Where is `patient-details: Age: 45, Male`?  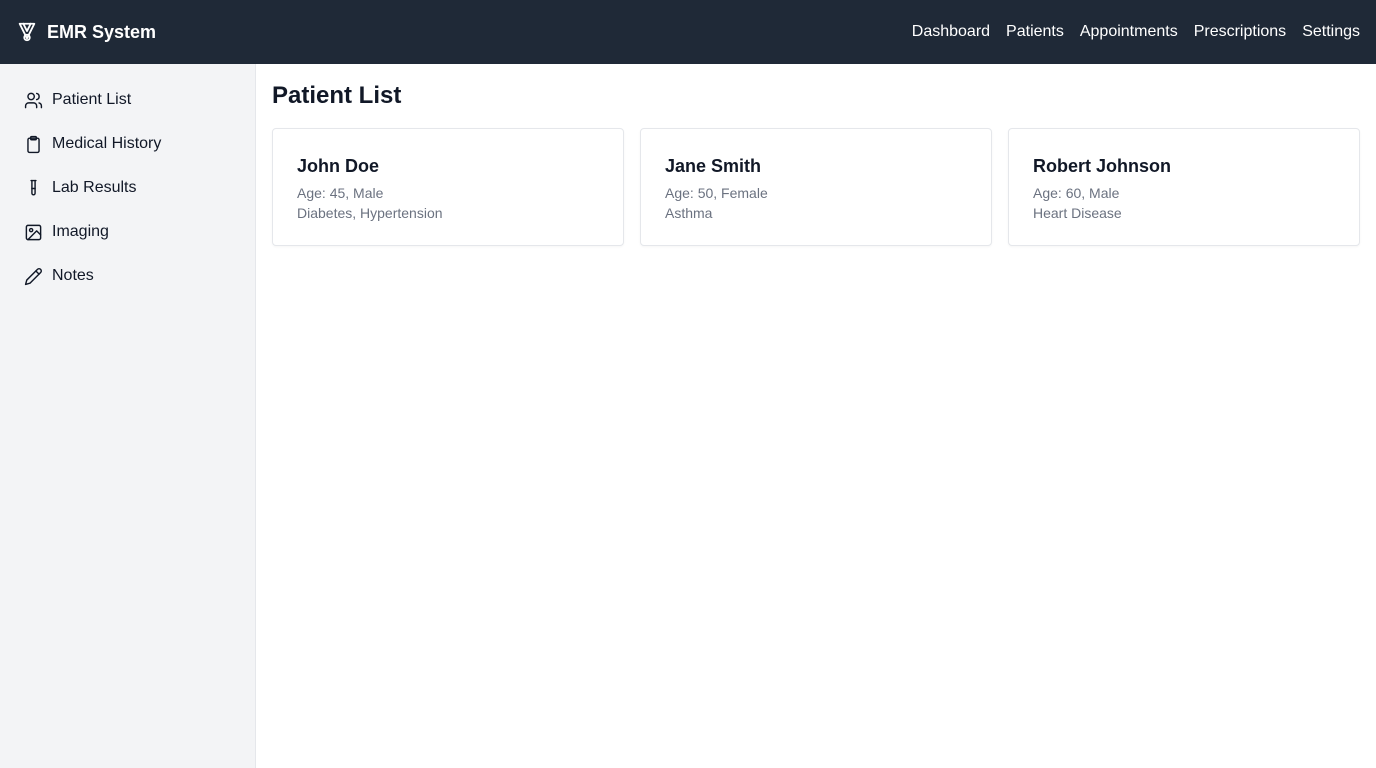
patient-details: Age: 45, Male is located at coordinates (340, 193).